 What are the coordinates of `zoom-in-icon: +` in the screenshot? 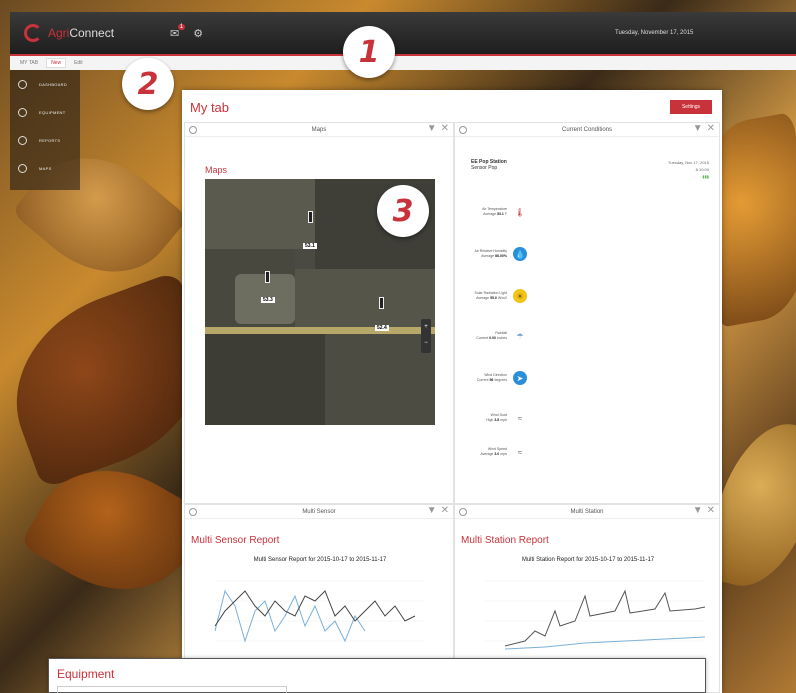 It's located at (426, 327).